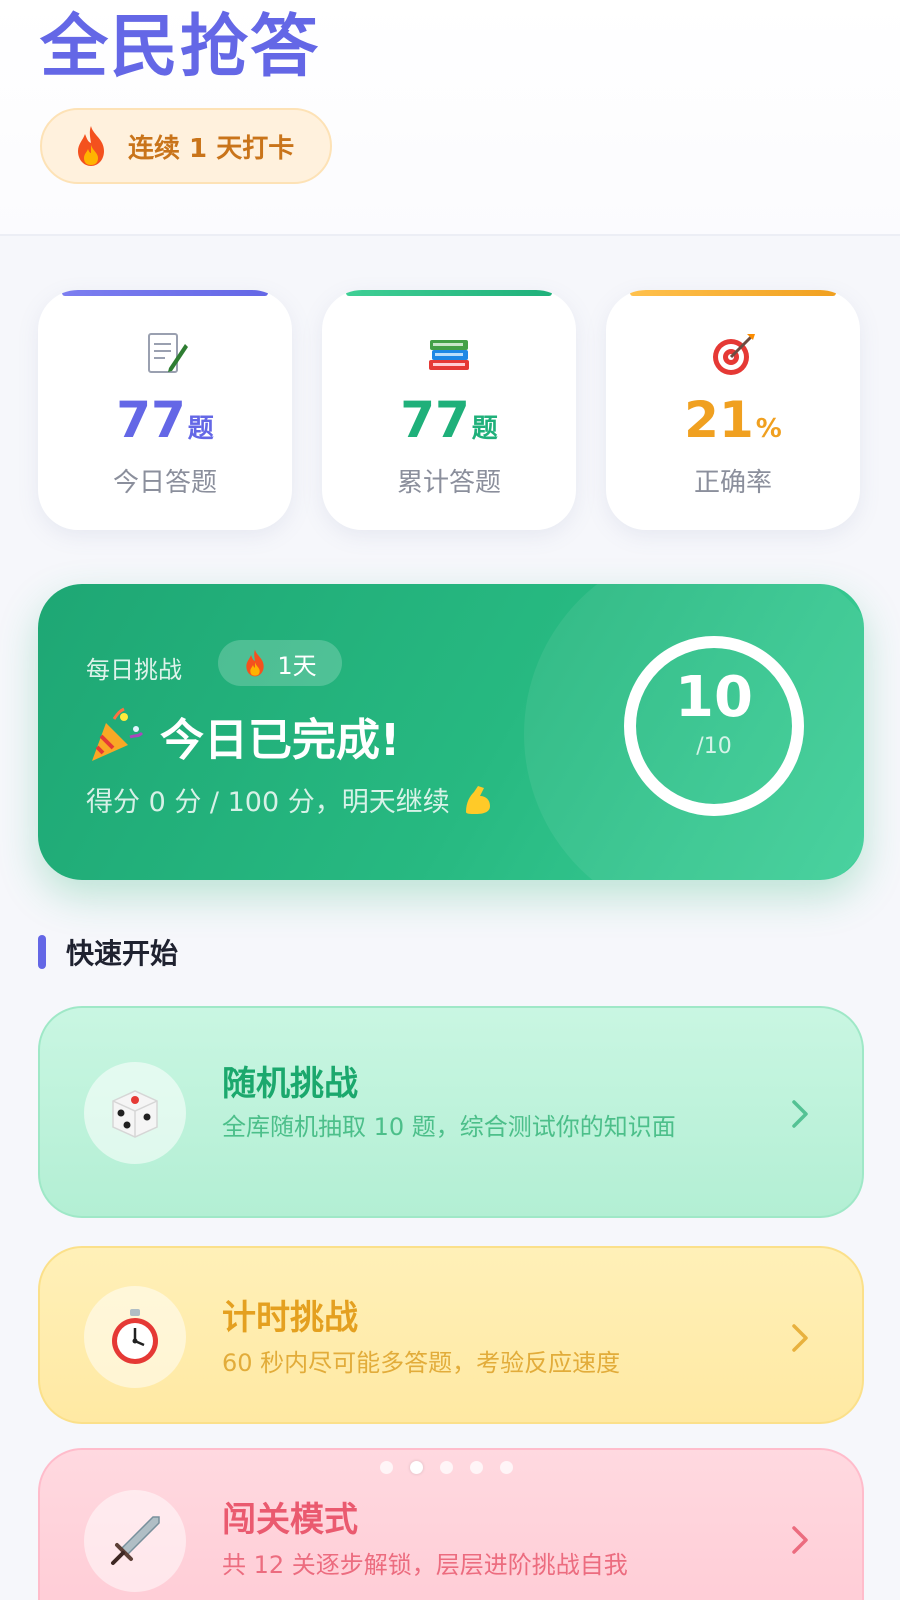 The width and height of the screenshot is (900, 1600). I want to click on sword-icon, so click(135, 1540).